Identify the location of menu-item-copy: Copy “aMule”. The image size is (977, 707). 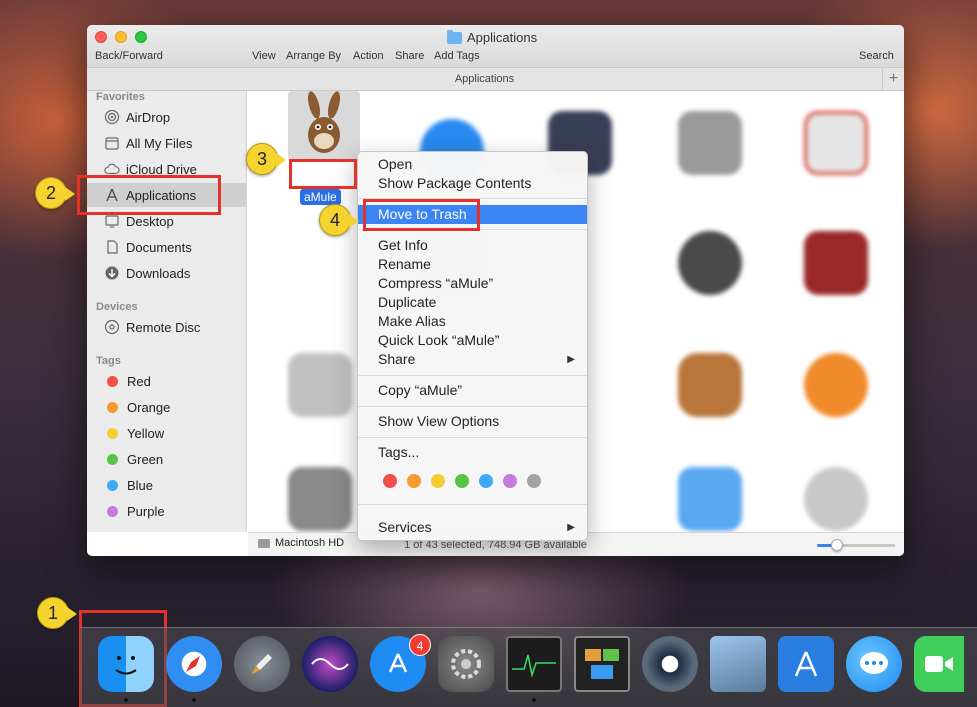
(472, 390).